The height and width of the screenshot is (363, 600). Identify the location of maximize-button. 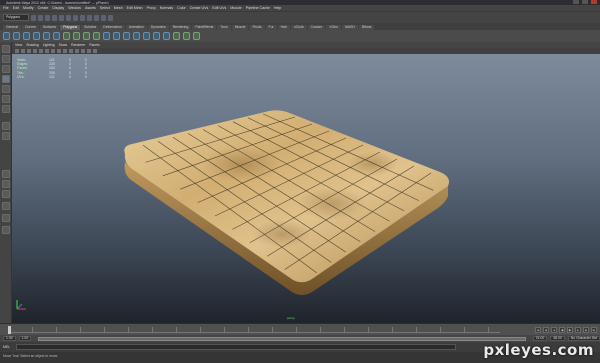
(585, 2).